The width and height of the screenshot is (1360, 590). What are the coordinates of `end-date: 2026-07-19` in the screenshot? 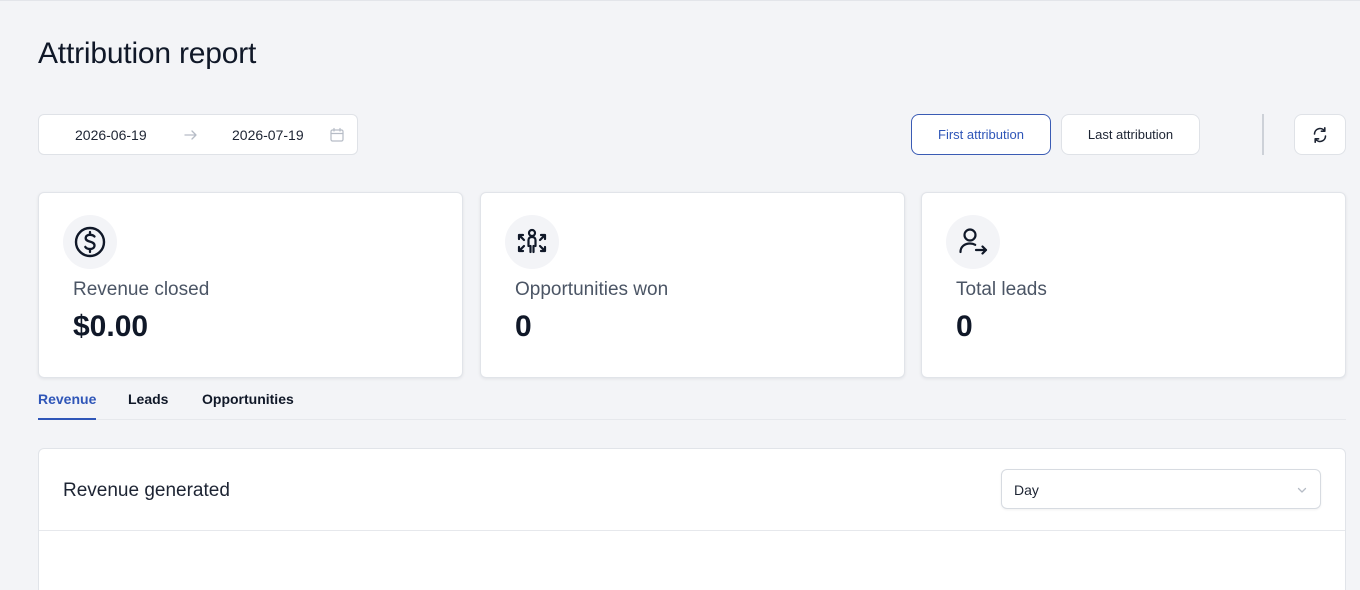 It's located at (268, 135).